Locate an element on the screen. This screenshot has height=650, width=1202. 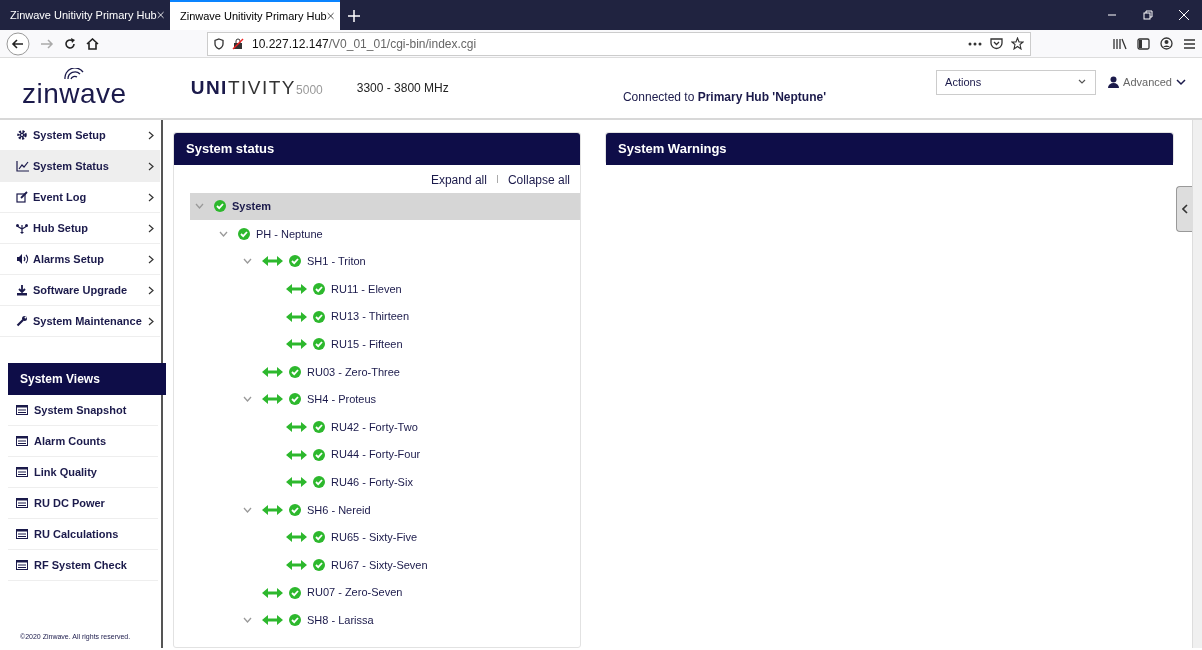
account-icon is located at coordinates (1166, 43).